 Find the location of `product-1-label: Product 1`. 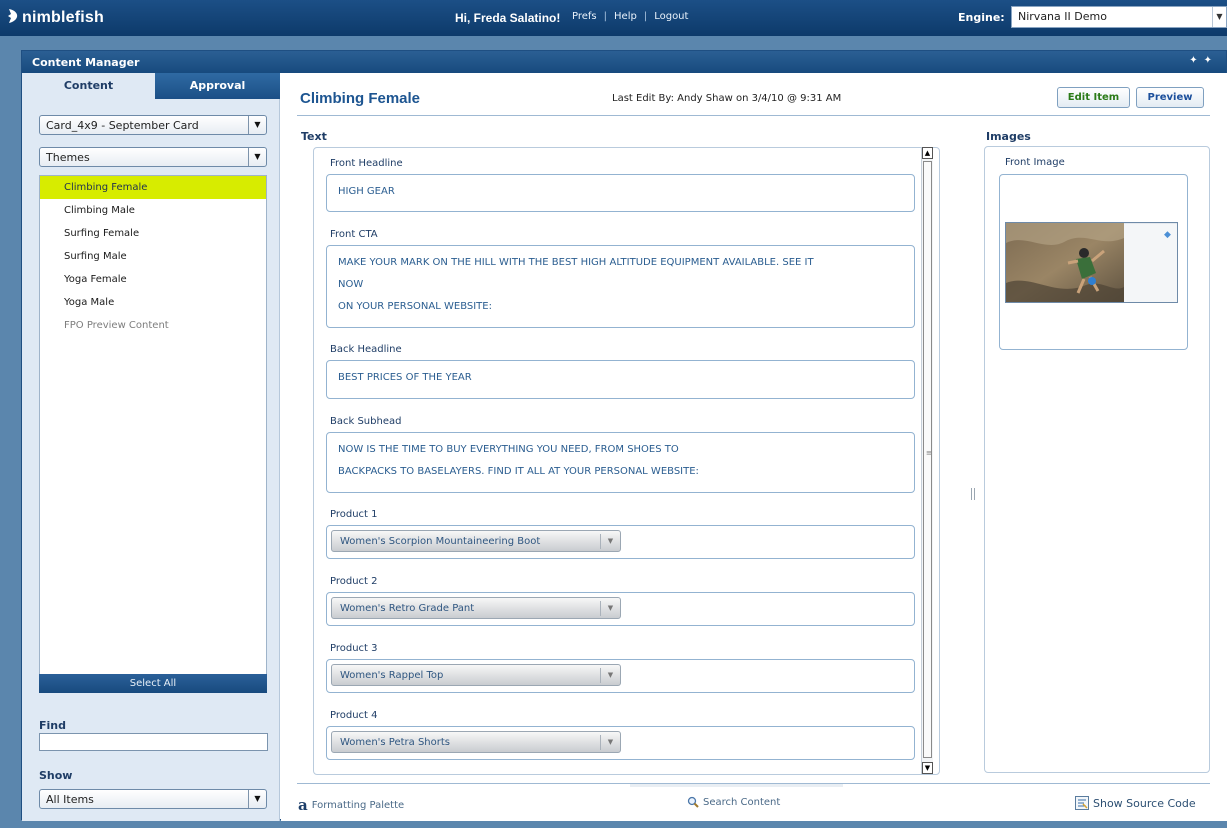

product-1-label: Product 1 is located at coordinates (354, 514).